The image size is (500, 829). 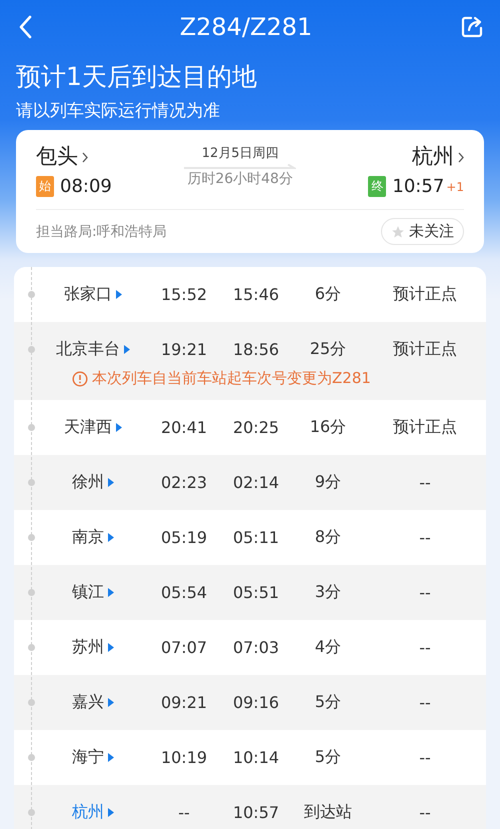 I want to click on station-name: 徐州, so click(x=88, y=482).